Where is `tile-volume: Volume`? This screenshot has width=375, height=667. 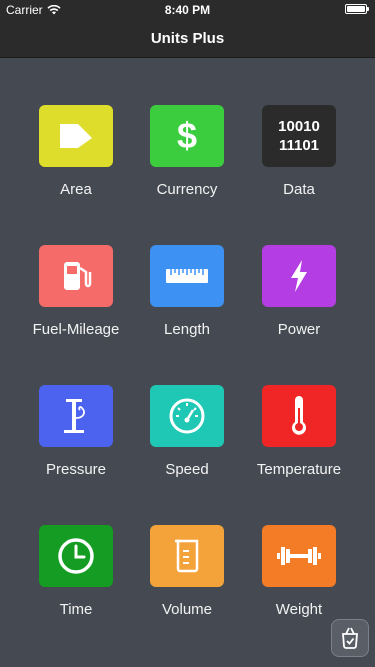
tile-volume: Volume is located at coordinates (187, 585).